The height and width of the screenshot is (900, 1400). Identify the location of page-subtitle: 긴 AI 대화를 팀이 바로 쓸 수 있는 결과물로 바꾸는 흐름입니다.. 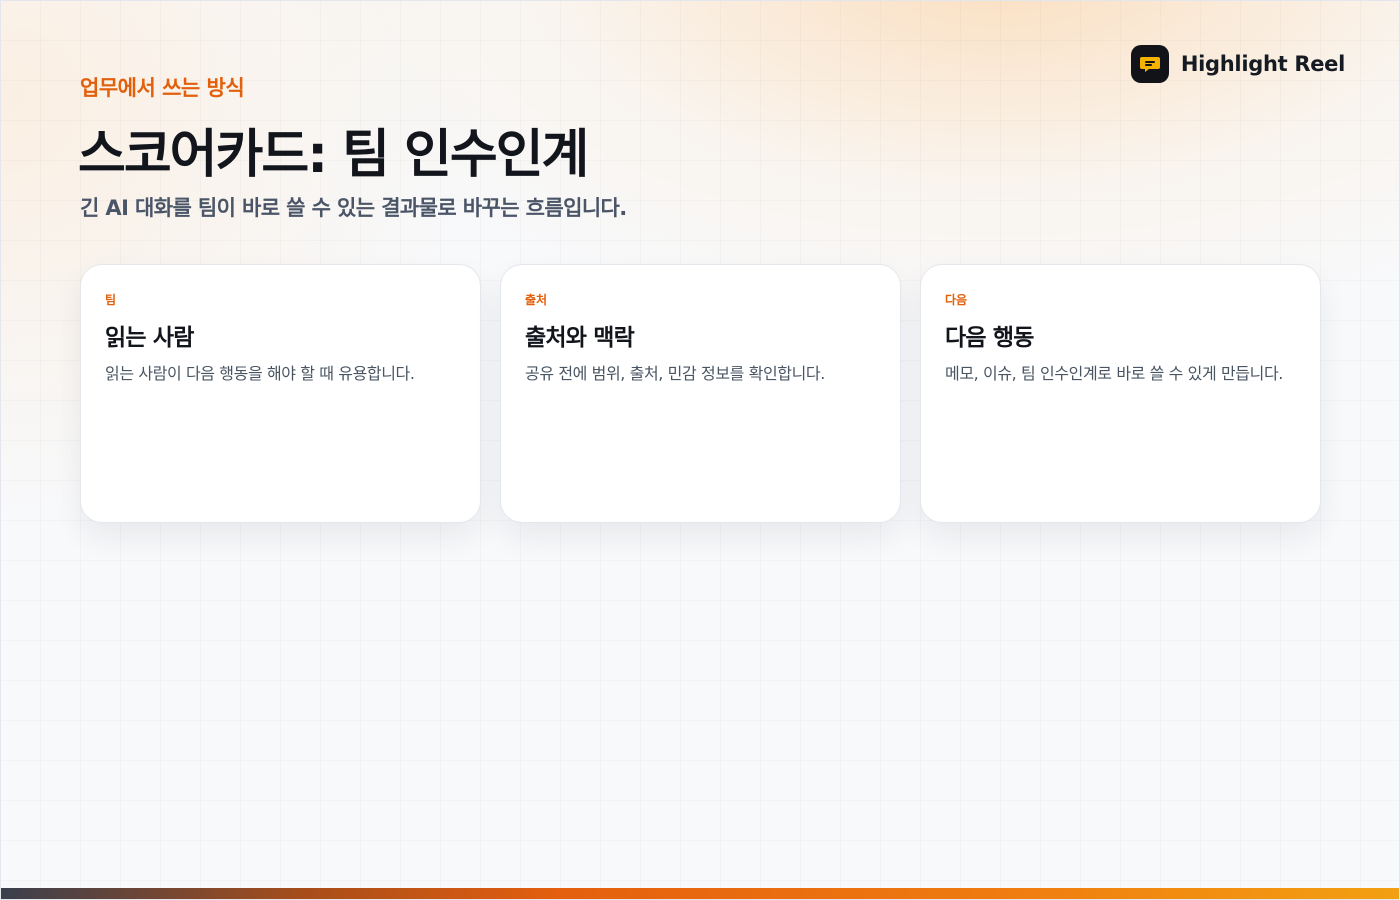
(353, 208).